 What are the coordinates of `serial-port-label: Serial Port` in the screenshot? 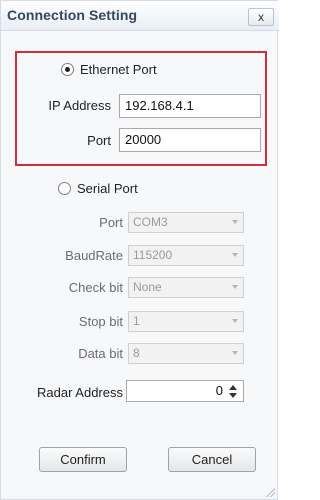 It's located at (107, 188).